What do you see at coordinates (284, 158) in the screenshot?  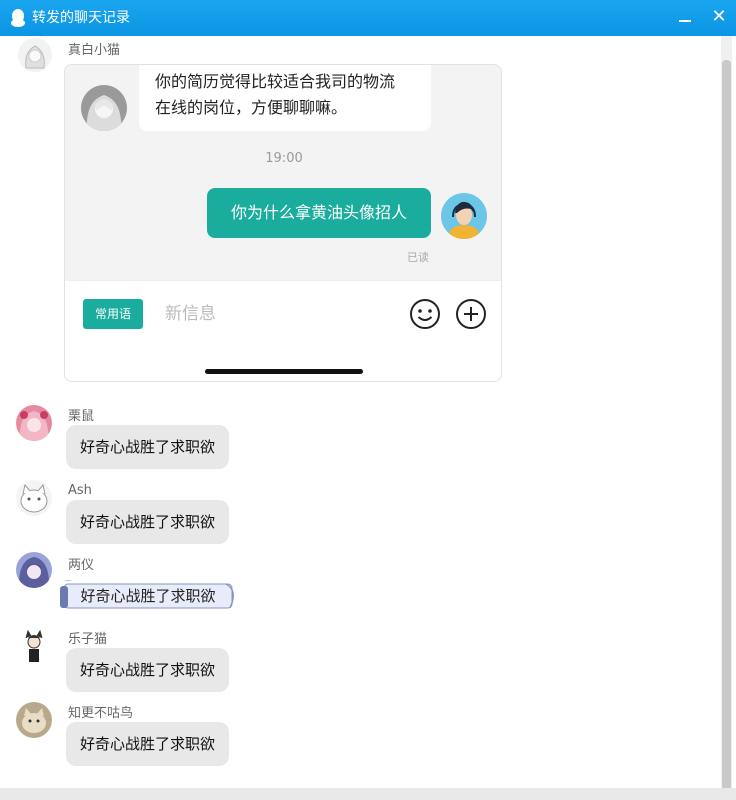 I see `timestamp: 19:00` at bounding box center [284, 158].